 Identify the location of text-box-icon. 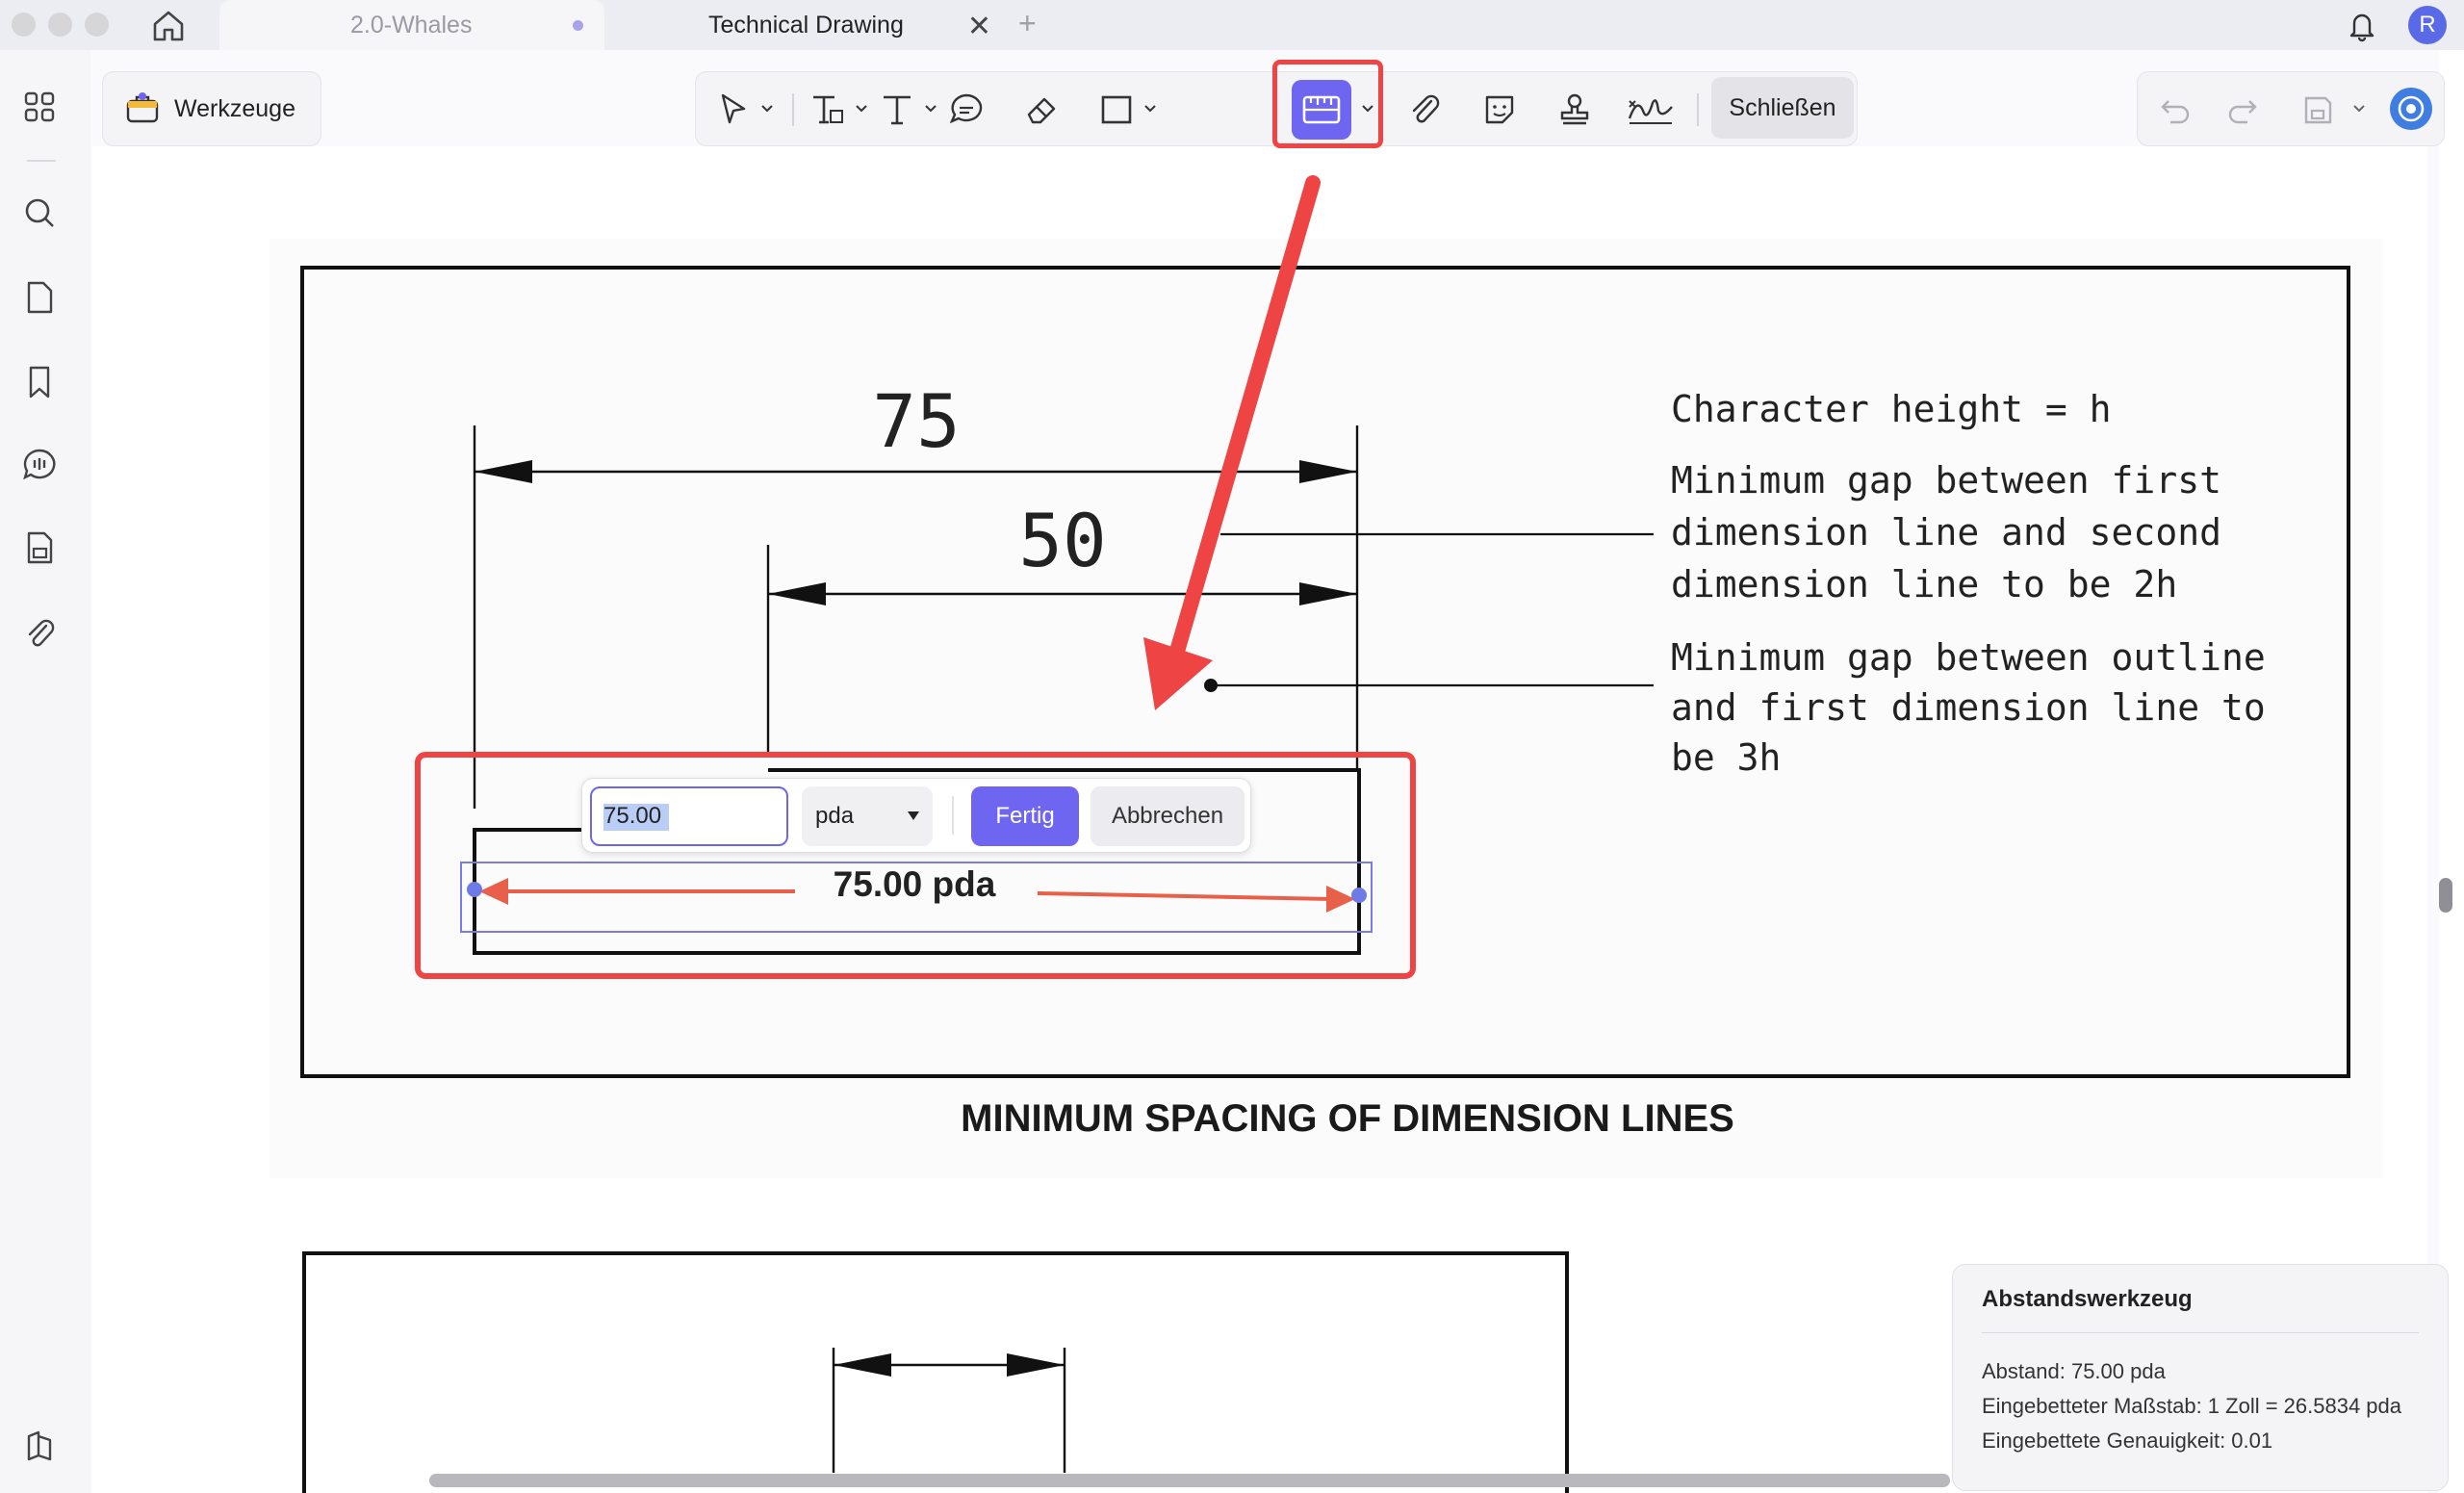
(828, 110).